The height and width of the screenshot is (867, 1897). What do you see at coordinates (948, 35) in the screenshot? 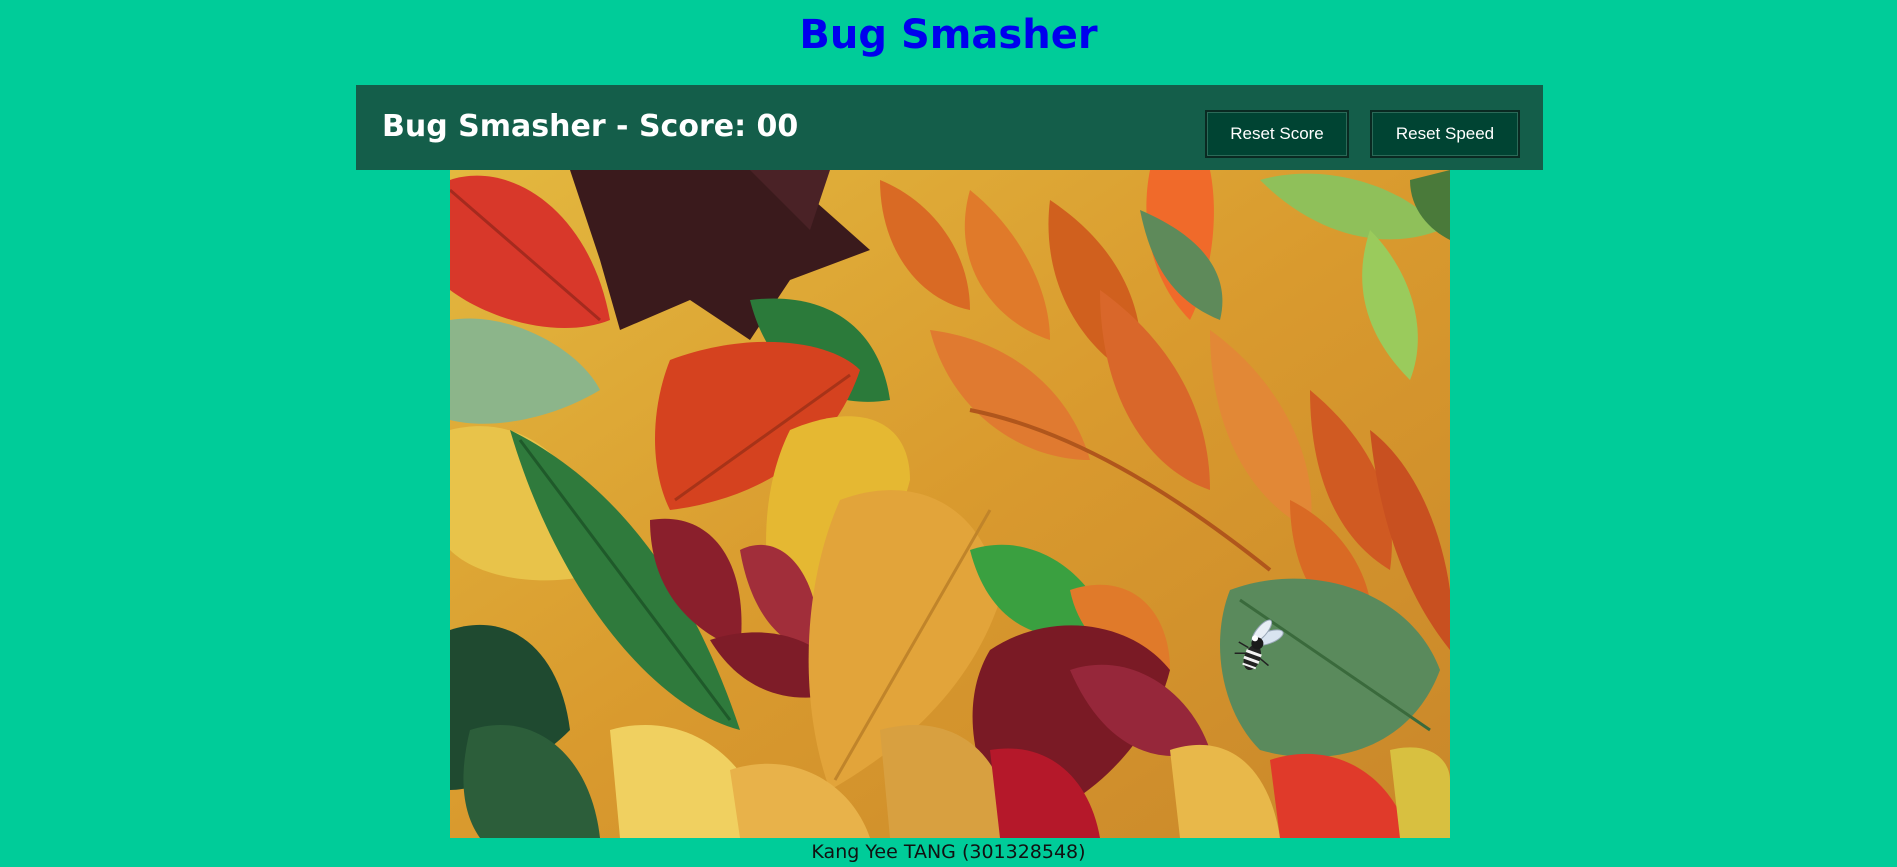
I see `page-title: Bug Smasher` at bounding box center [948, 35].